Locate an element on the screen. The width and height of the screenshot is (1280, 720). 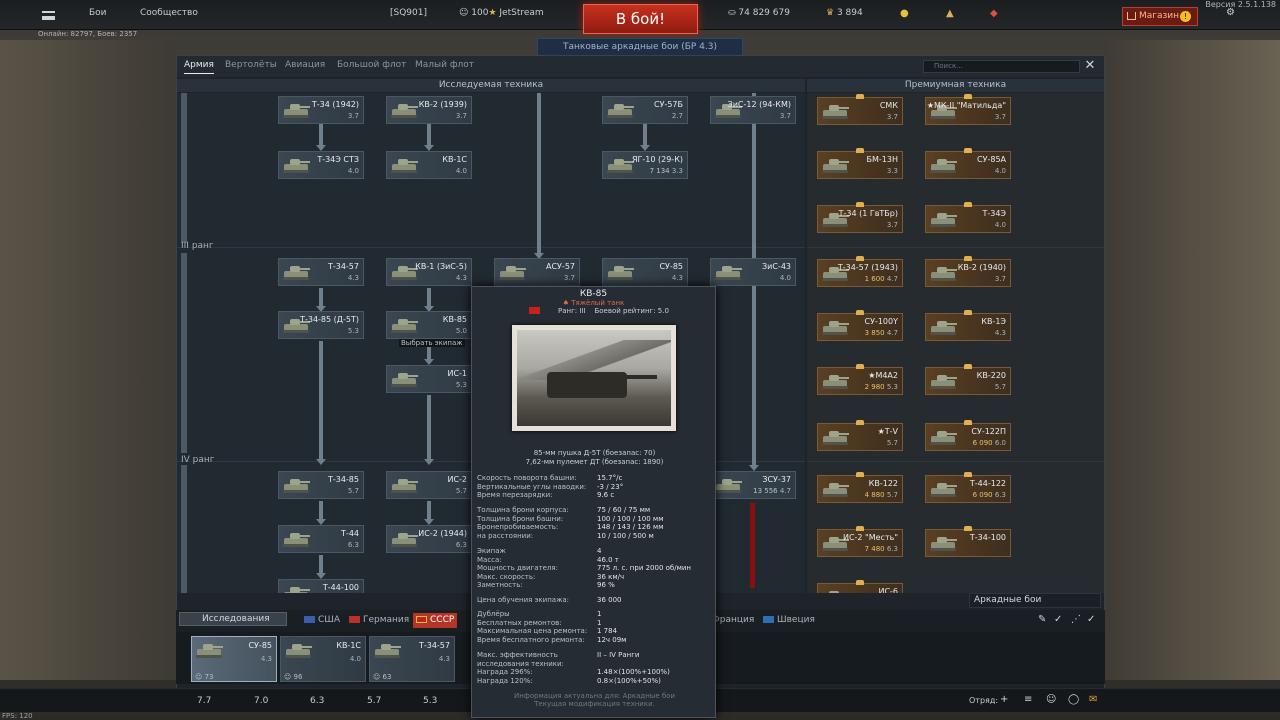
vehicle-card: Т-34-57 (1943) 1 600 4.7 is located at coordinates (860, 273).